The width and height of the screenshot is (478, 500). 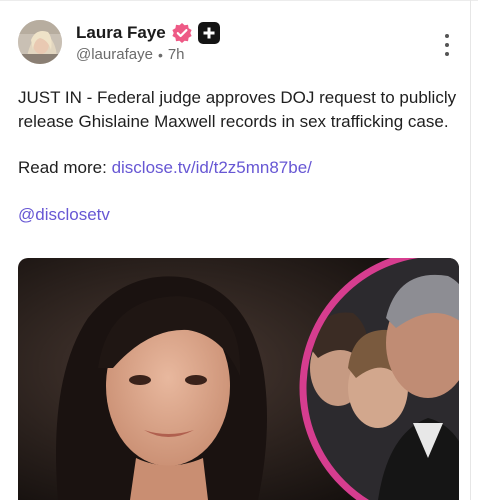 I want to click on post-header: Laura Faye @laurafaye • 7h, so click(x=148, y=42).